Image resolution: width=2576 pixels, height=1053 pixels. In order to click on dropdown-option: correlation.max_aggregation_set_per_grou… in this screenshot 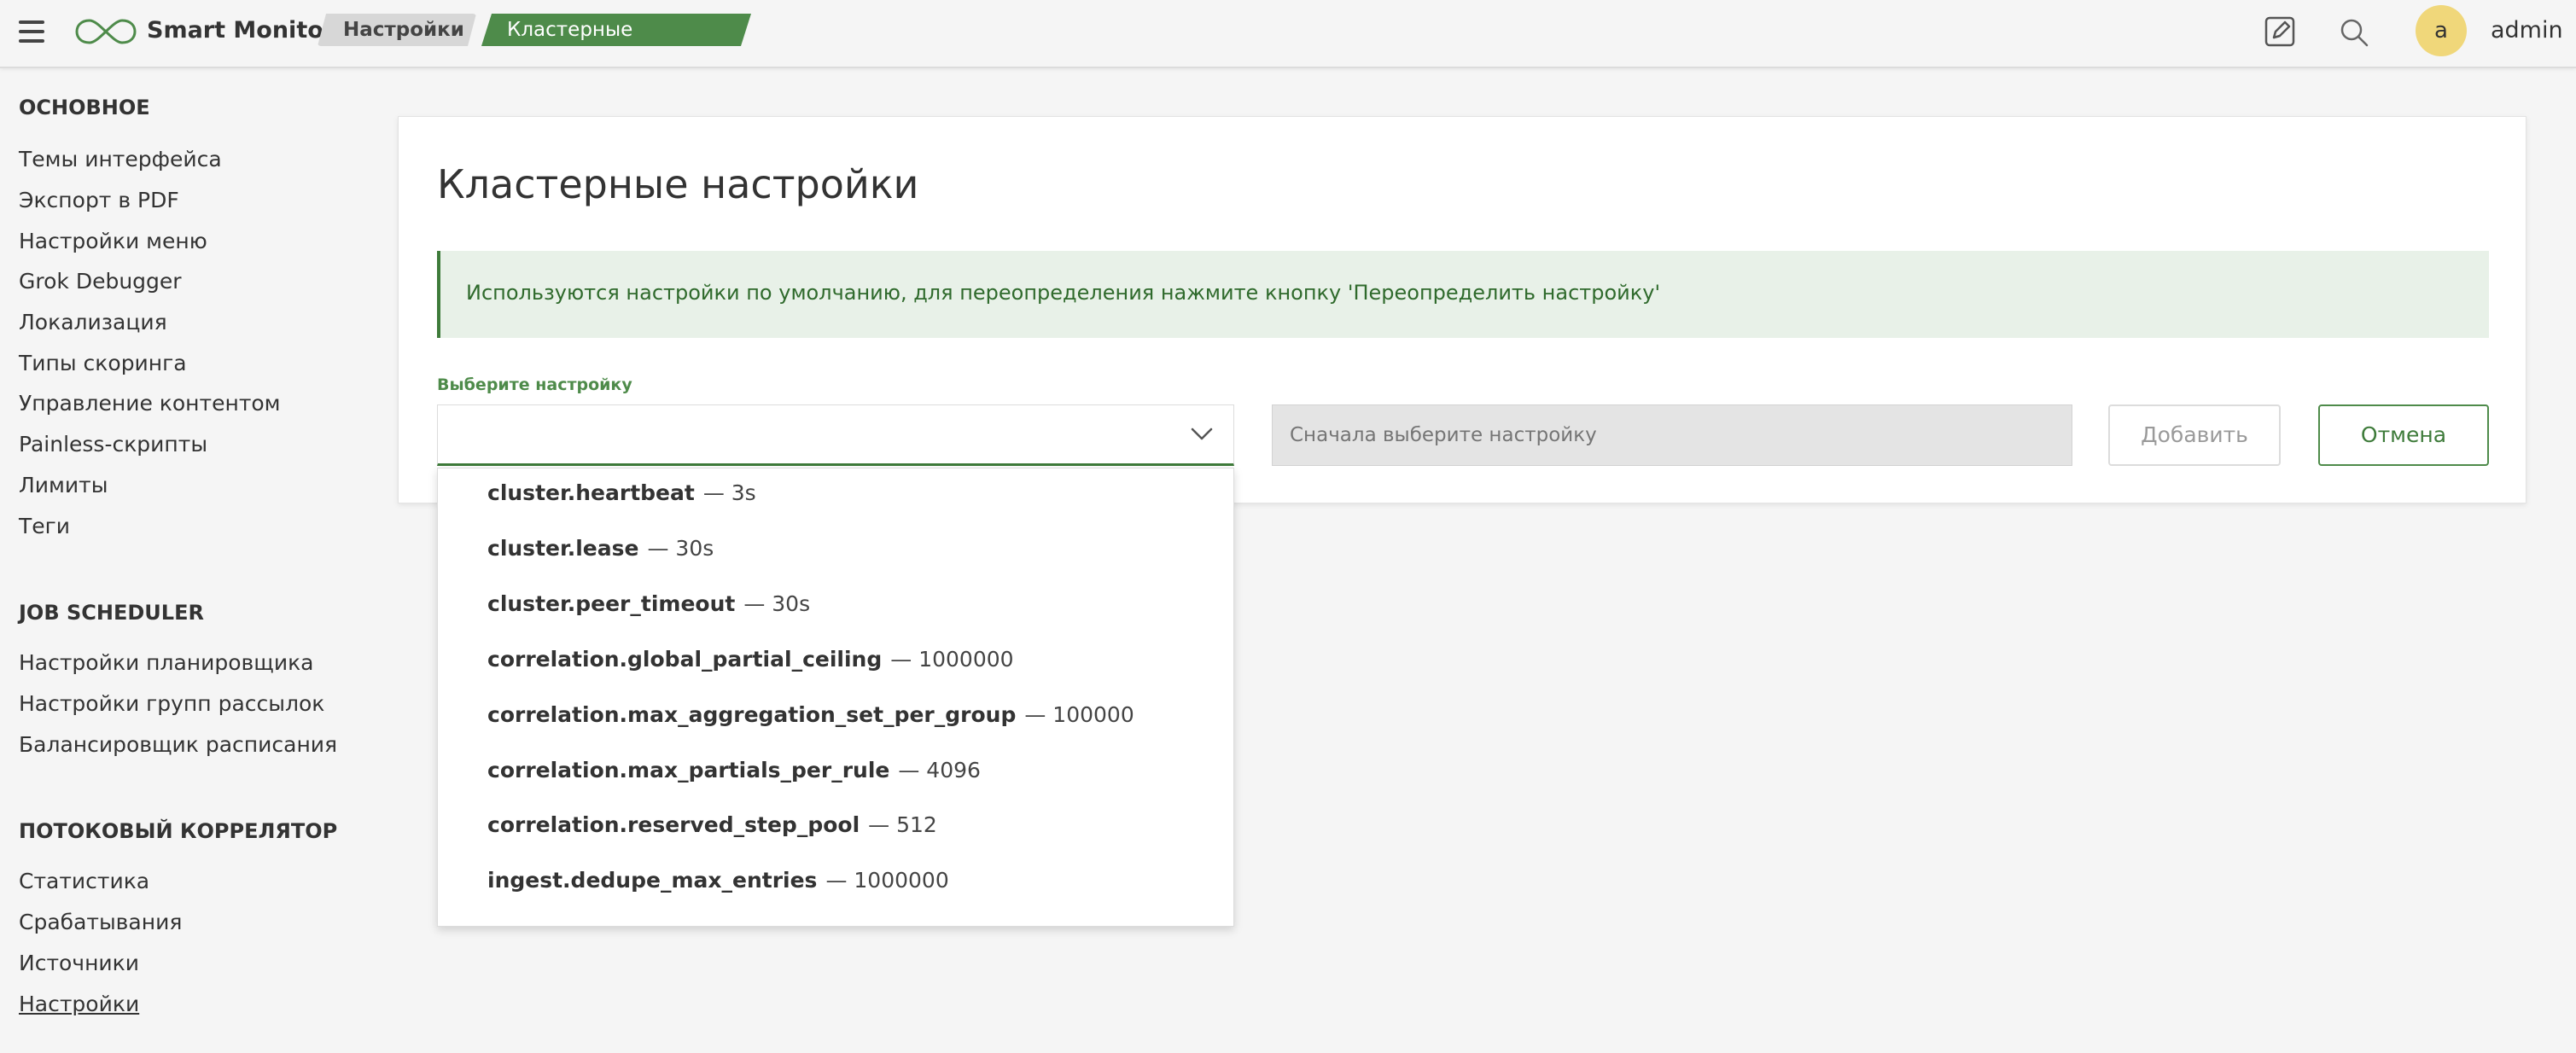, I will do `click(810, 716)`.